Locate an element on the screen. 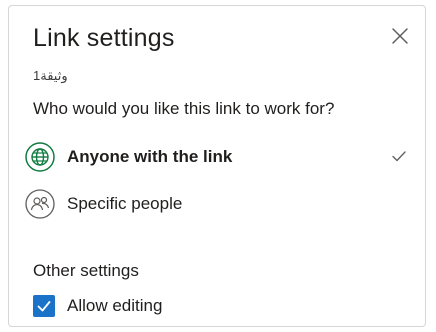 The width and height of the screenshot is (436, 332). allow-editing-toggle: Allow editing is located at coordinates (97, 306).